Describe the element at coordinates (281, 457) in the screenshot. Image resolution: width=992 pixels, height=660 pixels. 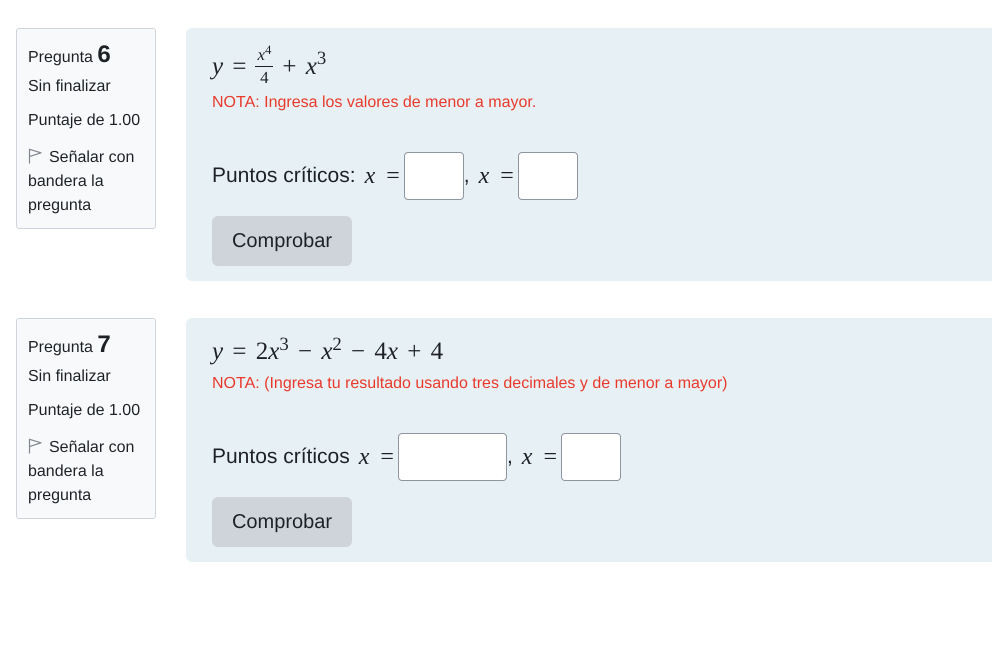
I see `answer-label: Puntos críticos` at that location.